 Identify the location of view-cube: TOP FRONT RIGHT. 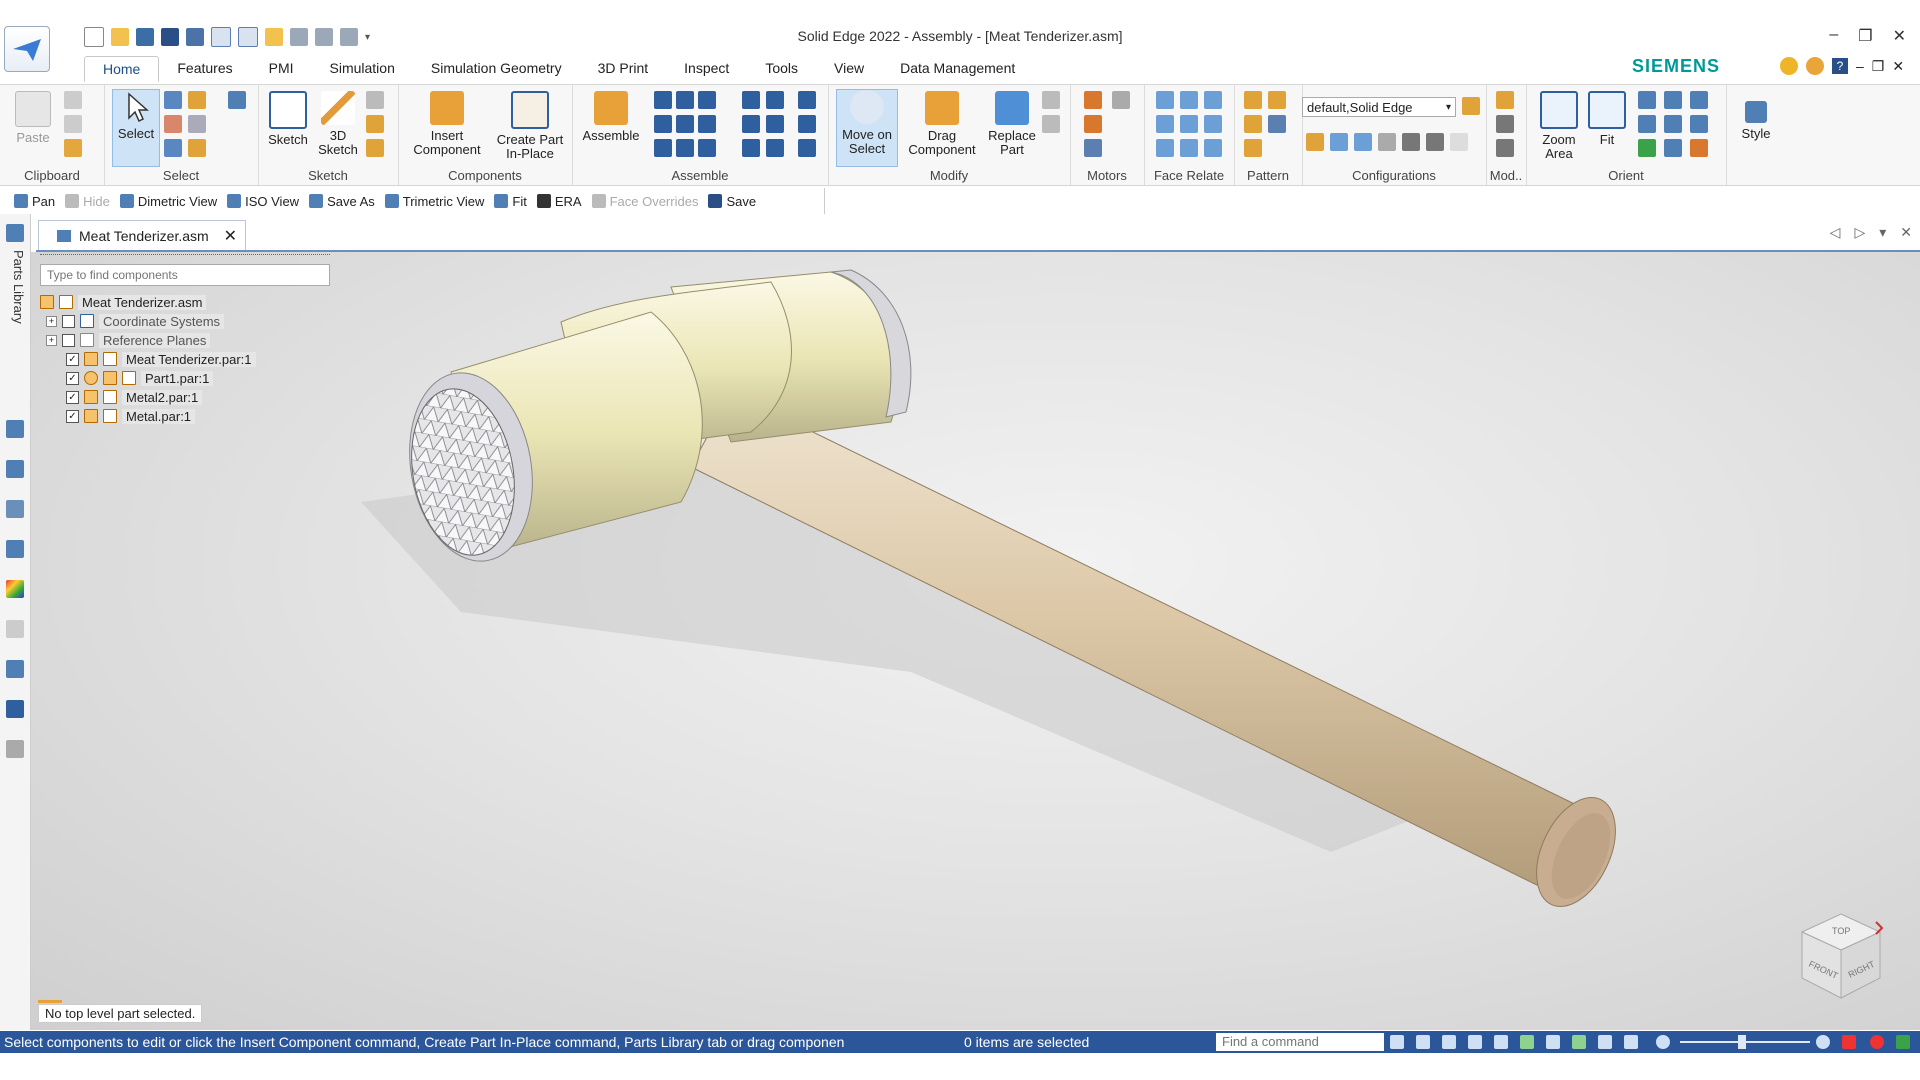
(1841, 956).